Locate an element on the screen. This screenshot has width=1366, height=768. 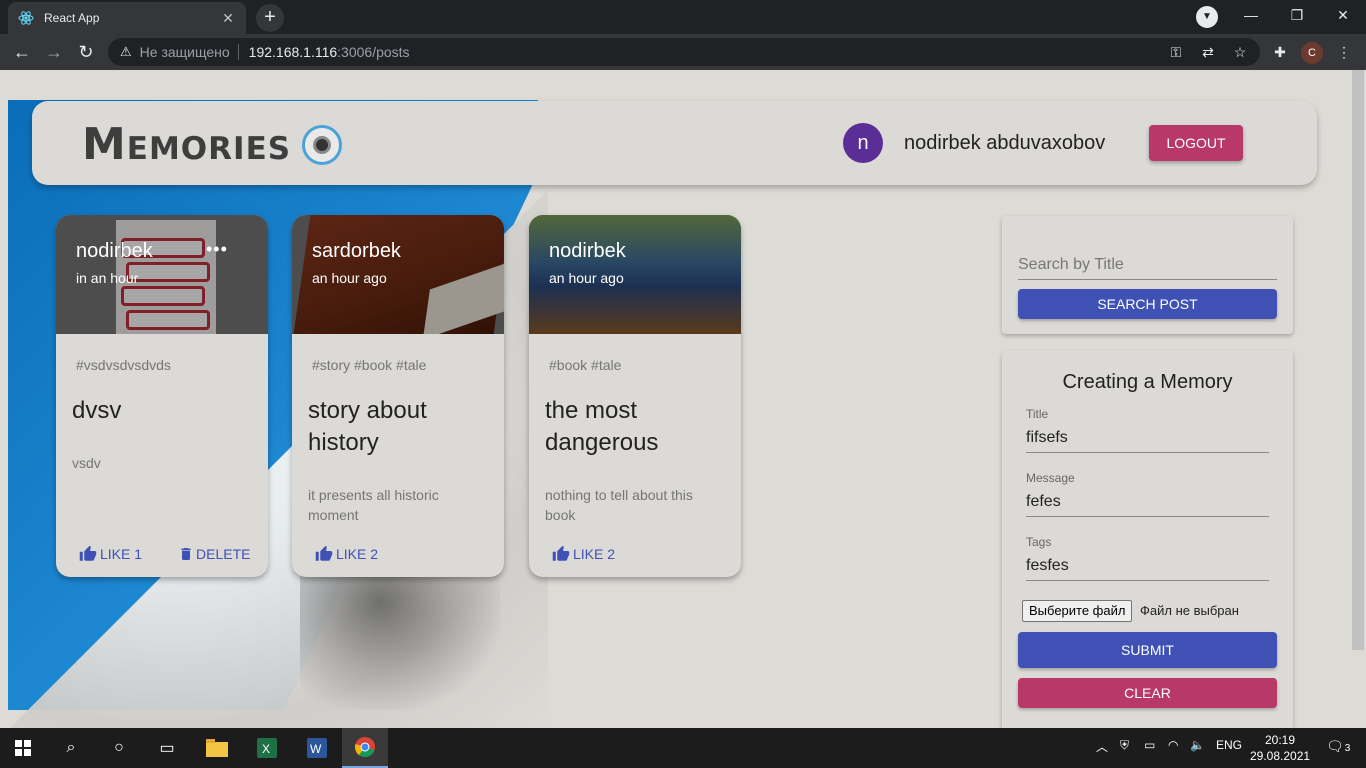
submit-button: SUBMIT is located at coordinates (1147, 650).